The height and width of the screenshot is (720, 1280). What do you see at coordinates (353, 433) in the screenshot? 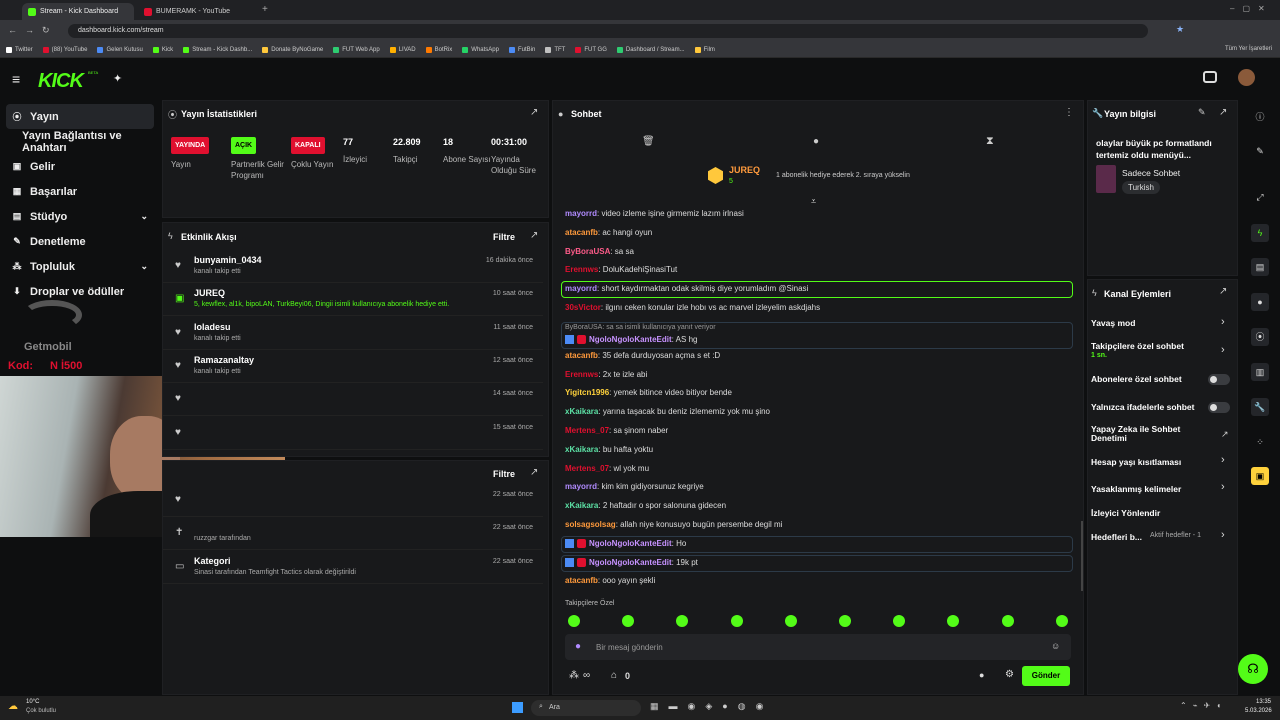
I see `activity-item: ♥ 15 saat önce` at bounding box center [353, 433].